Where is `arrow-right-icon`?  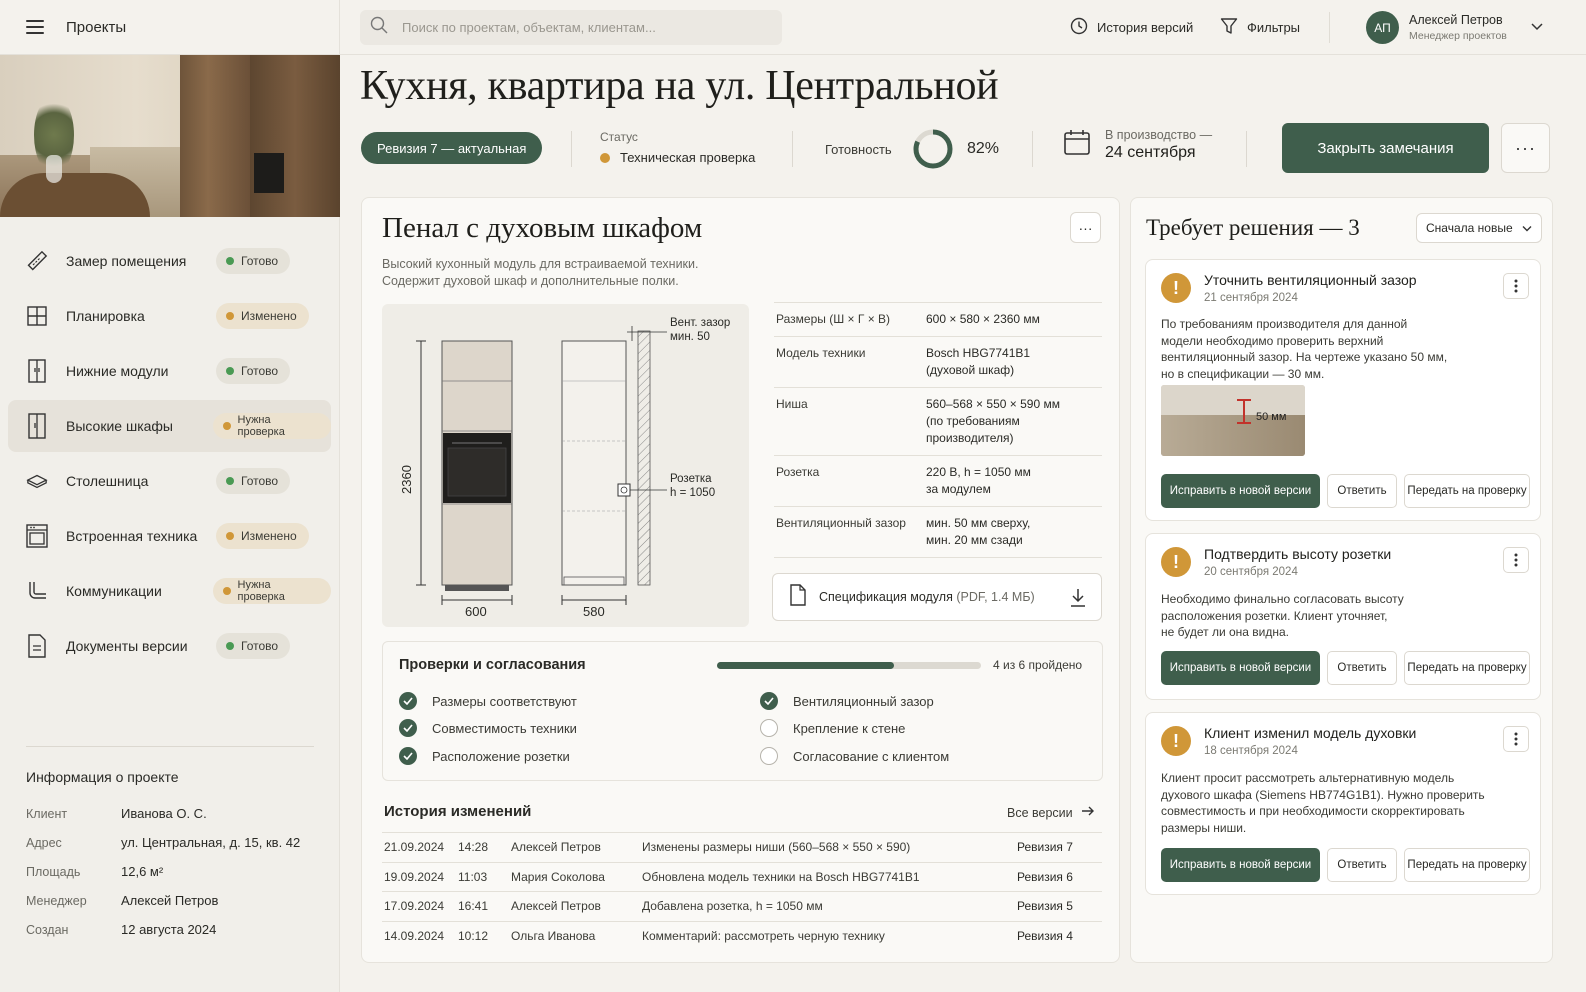
arrow-right-icon is located at coordinates (1088, 812).